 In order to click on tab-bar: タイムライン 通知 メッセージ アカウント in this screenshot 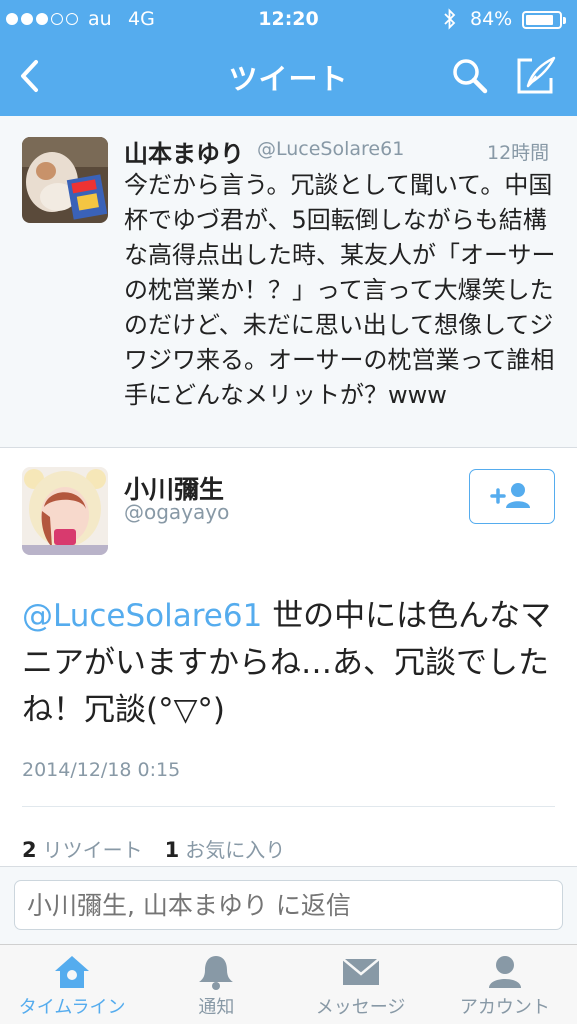, I will do `click(288, 984)`.